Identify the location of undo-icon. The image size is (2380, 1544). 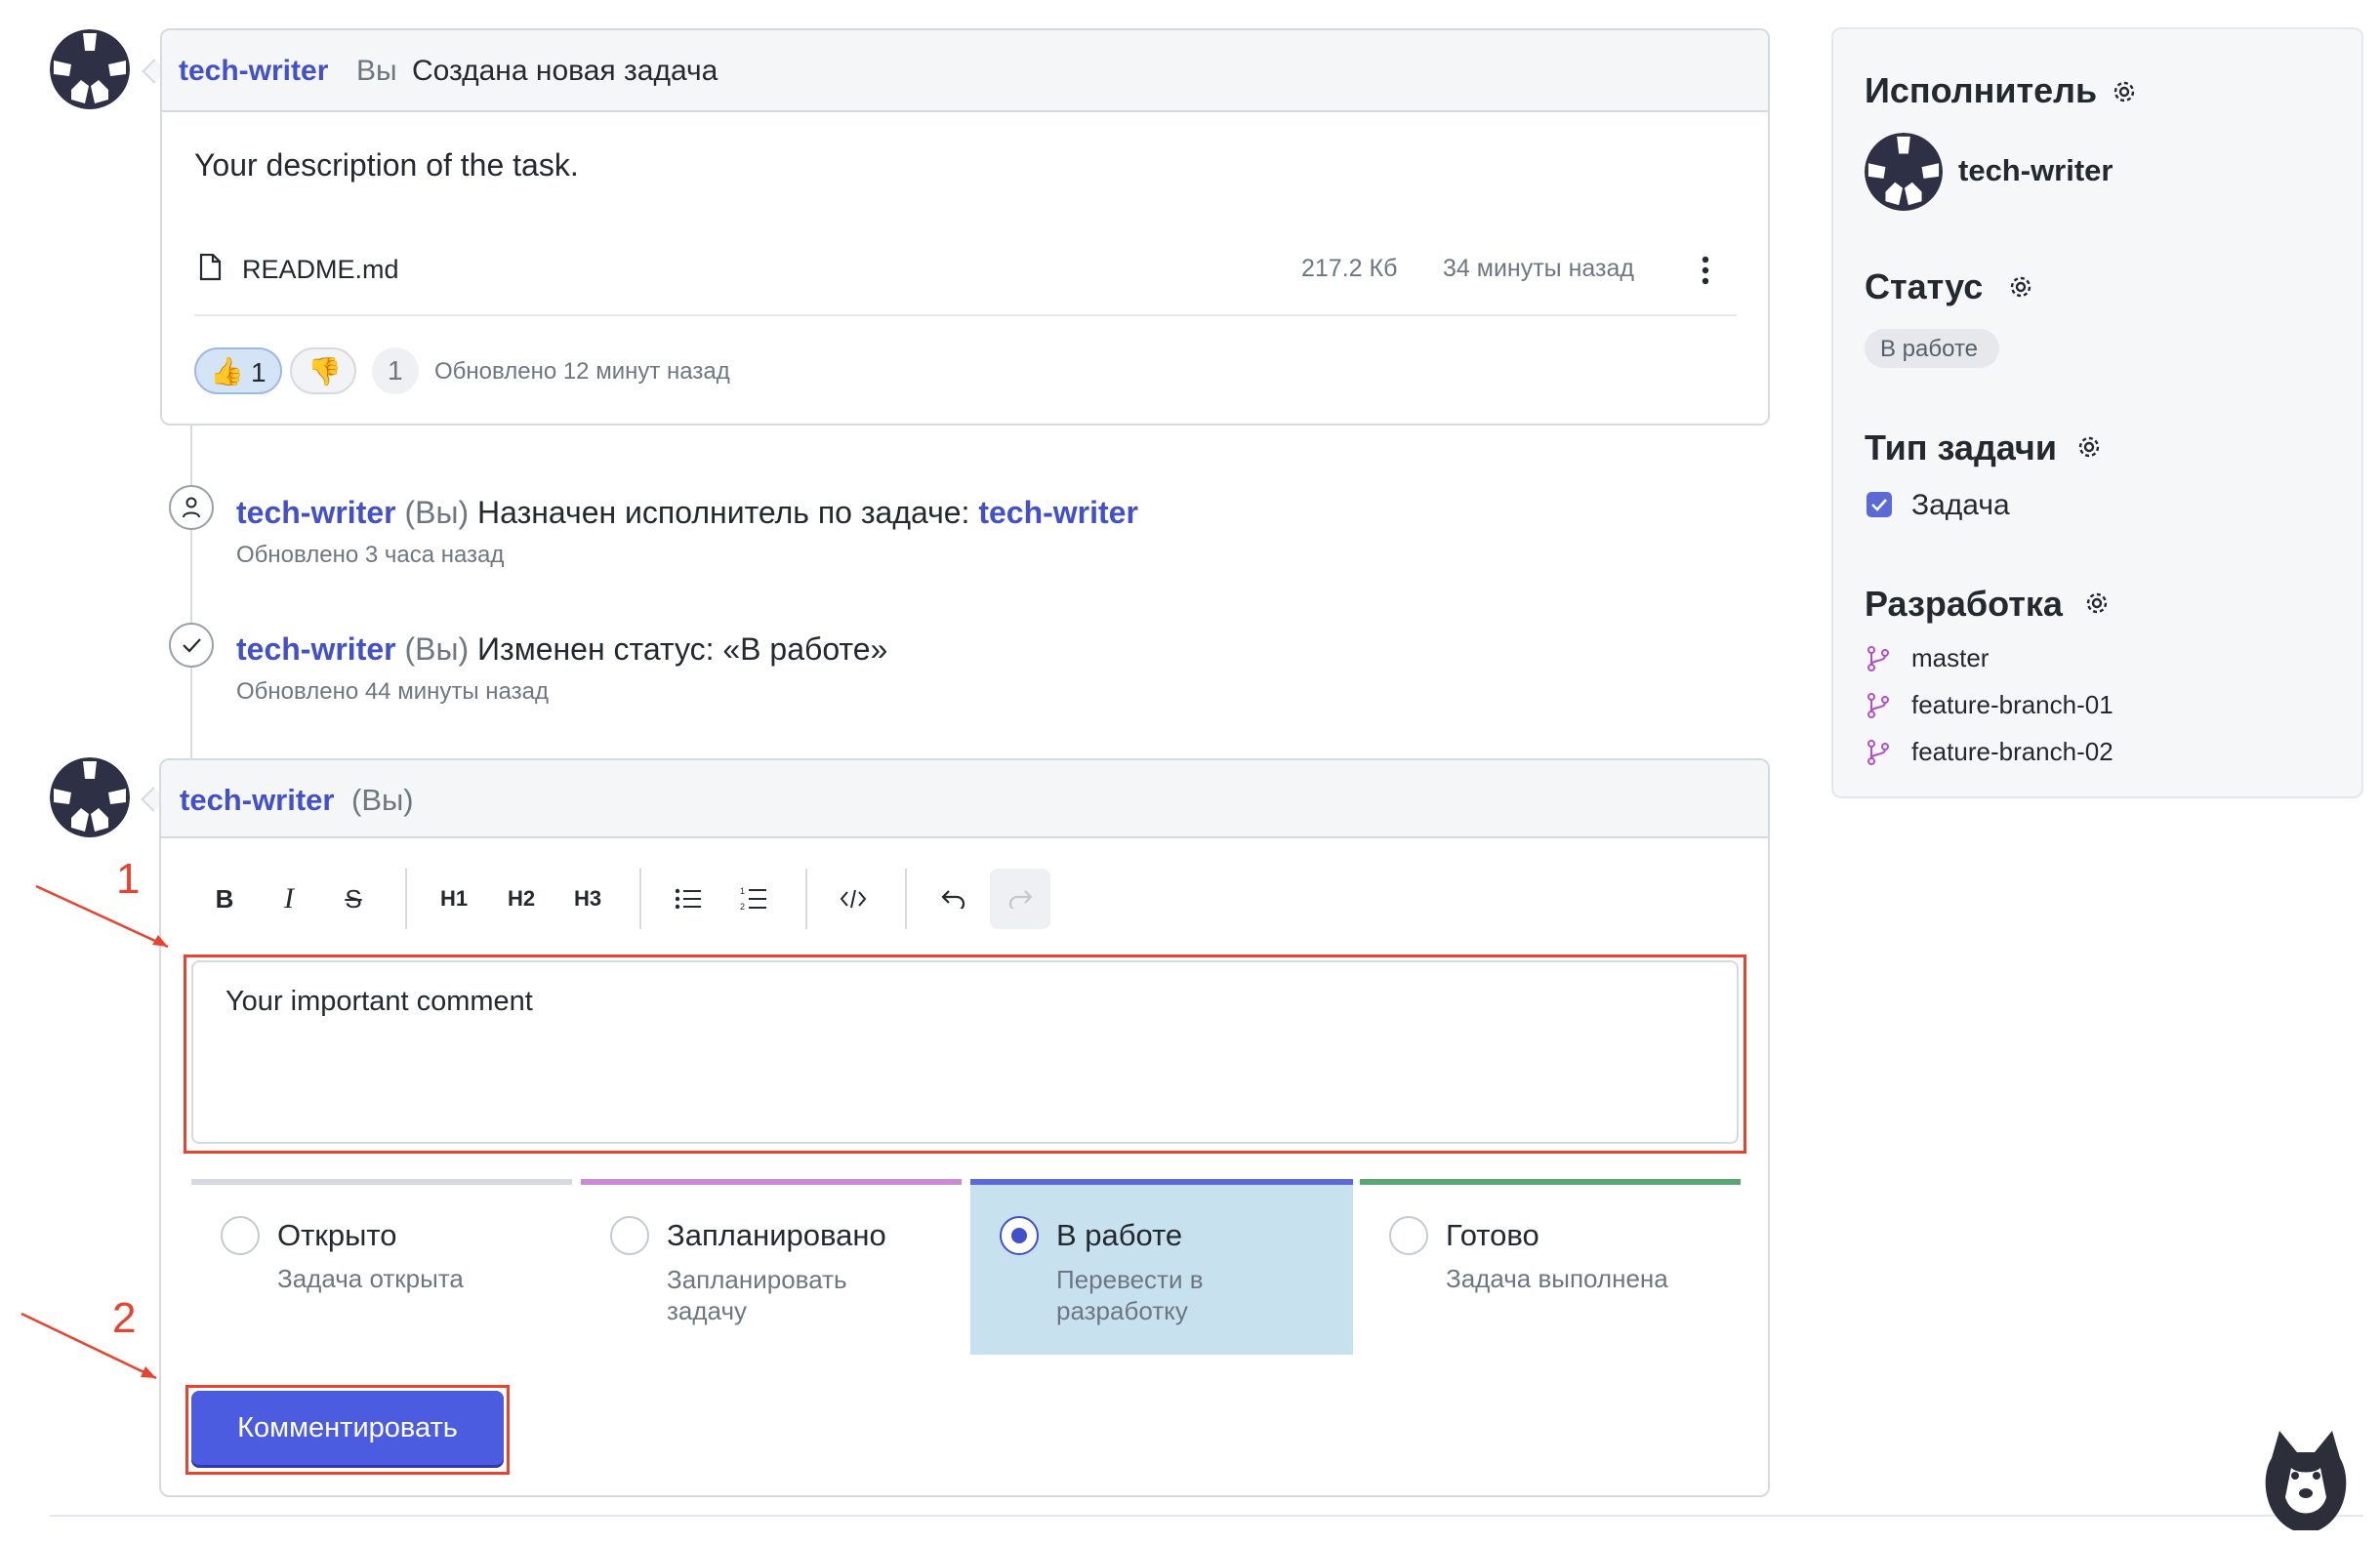
(953, 899).